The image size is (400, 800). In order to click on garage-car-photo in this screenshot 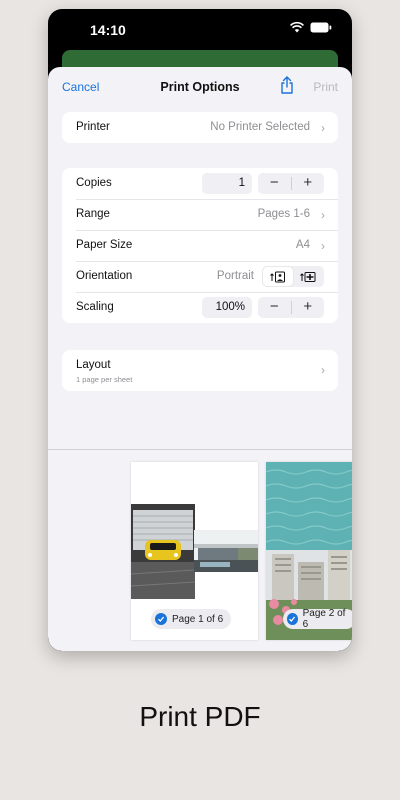, I will do `click(163, 551)`.